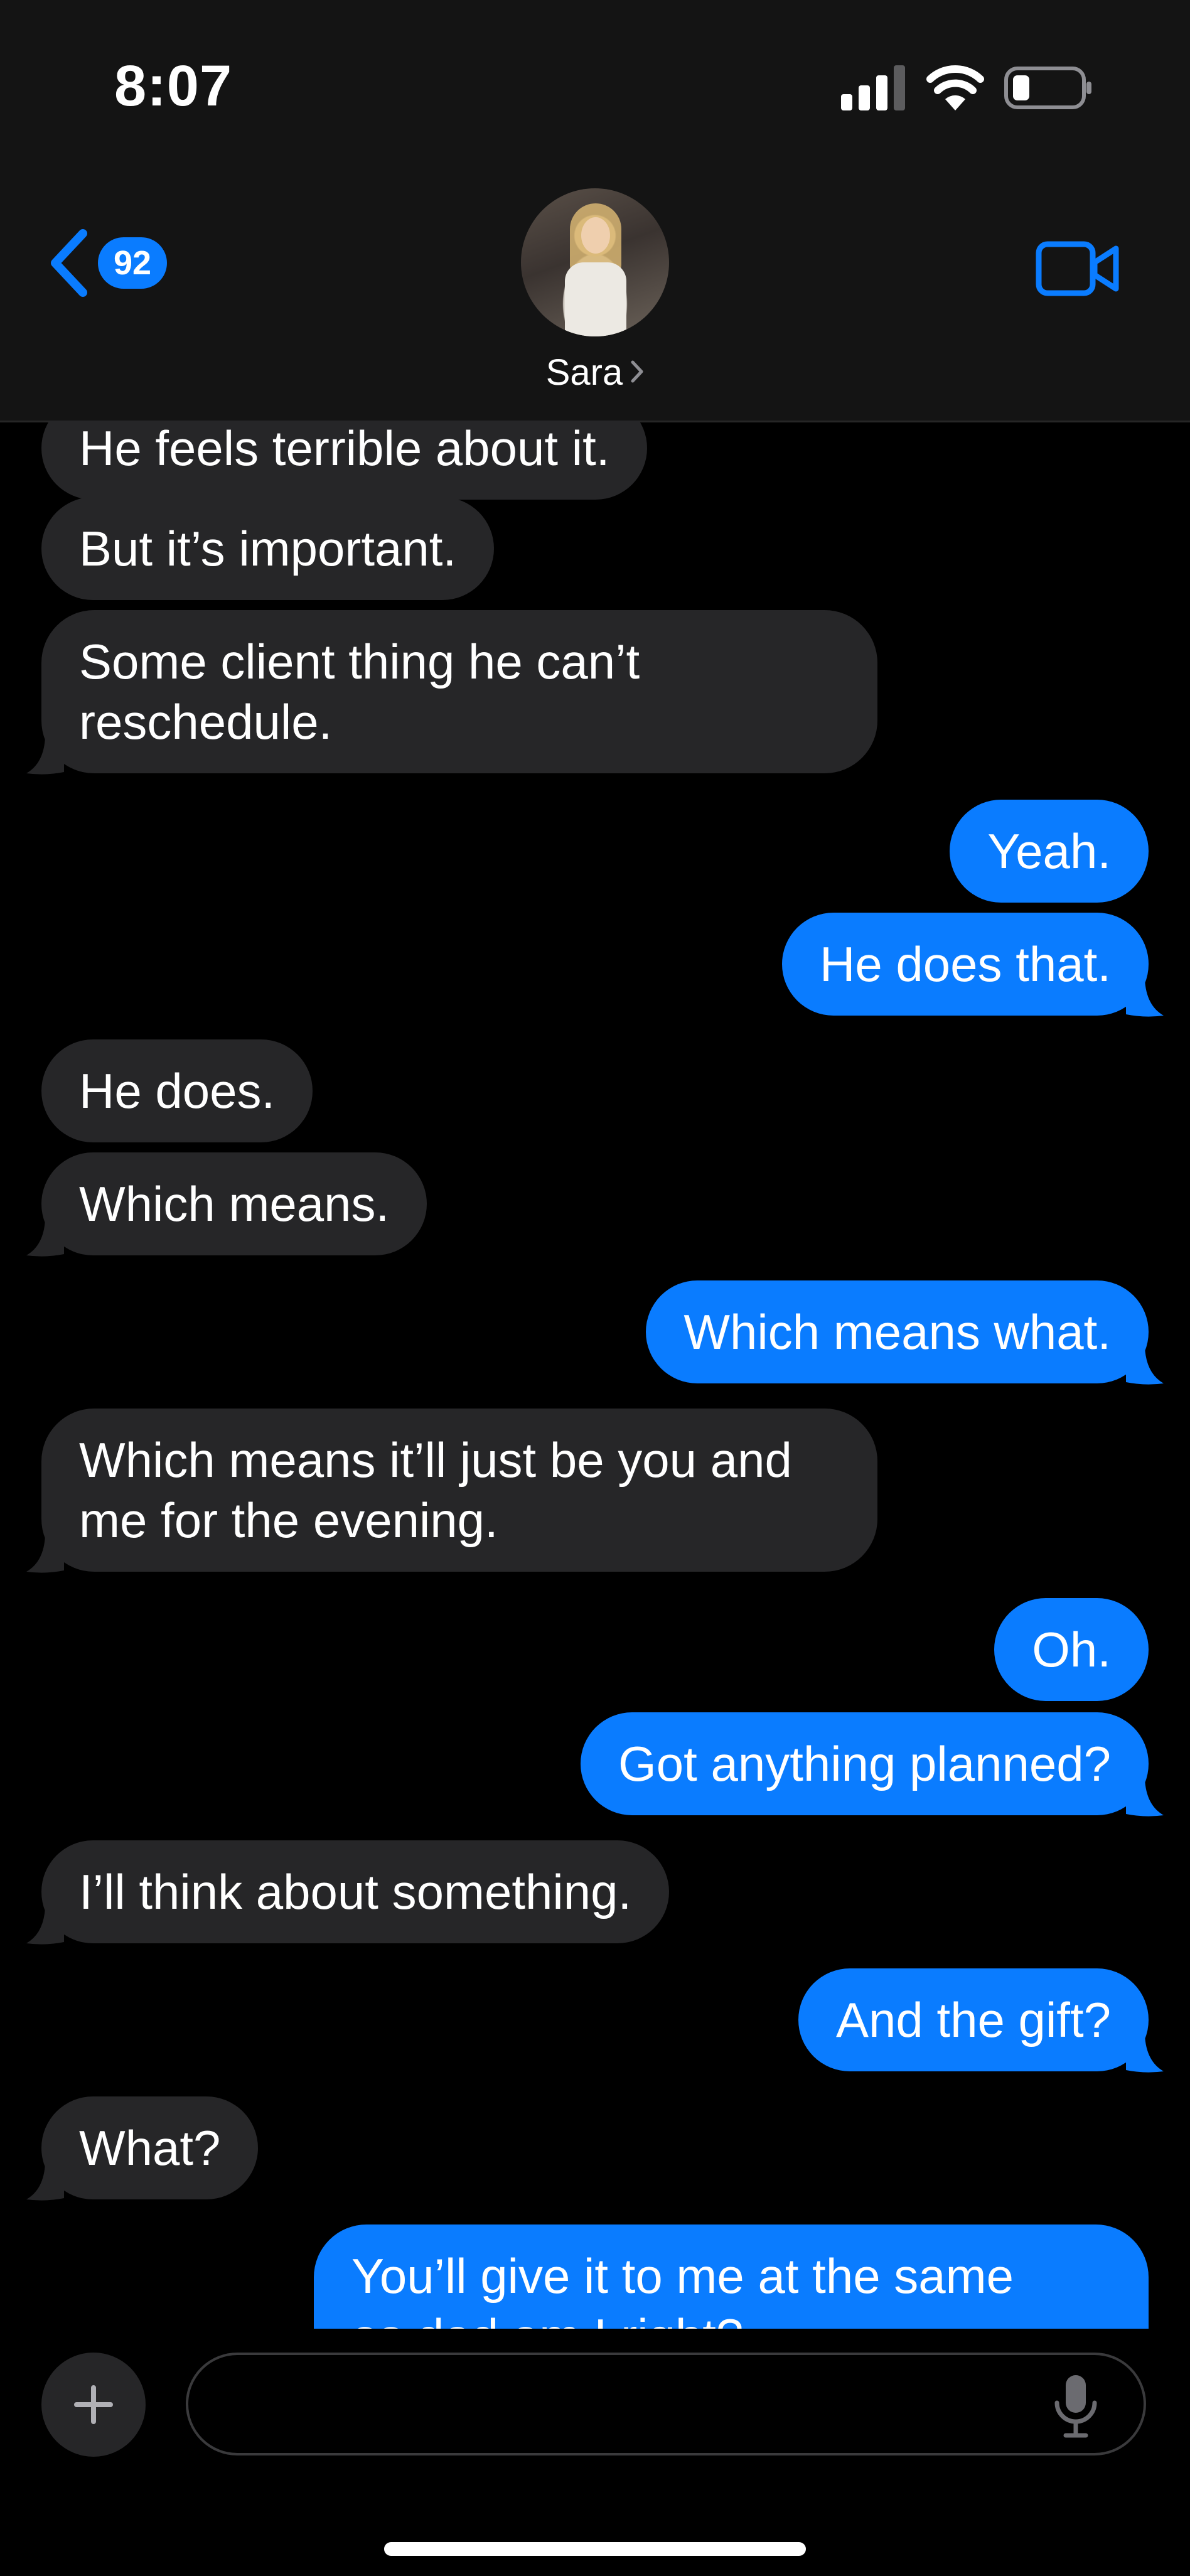  Describe the element at coordinates (150, 2148) in the screenshot. I see `message-text: What?` at that location.